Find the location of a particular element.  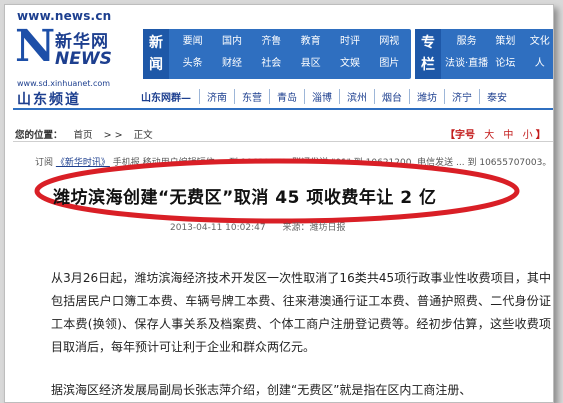

nav-link: 社会 is located at coordinates (271, 61).